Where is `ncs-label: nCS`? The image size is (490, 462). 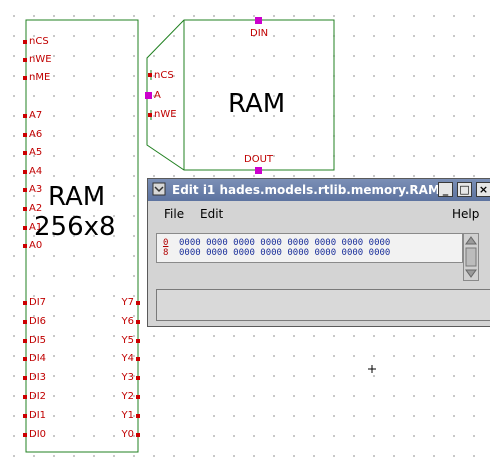 ncs-label: nCS is located at coordinates (164, 75).